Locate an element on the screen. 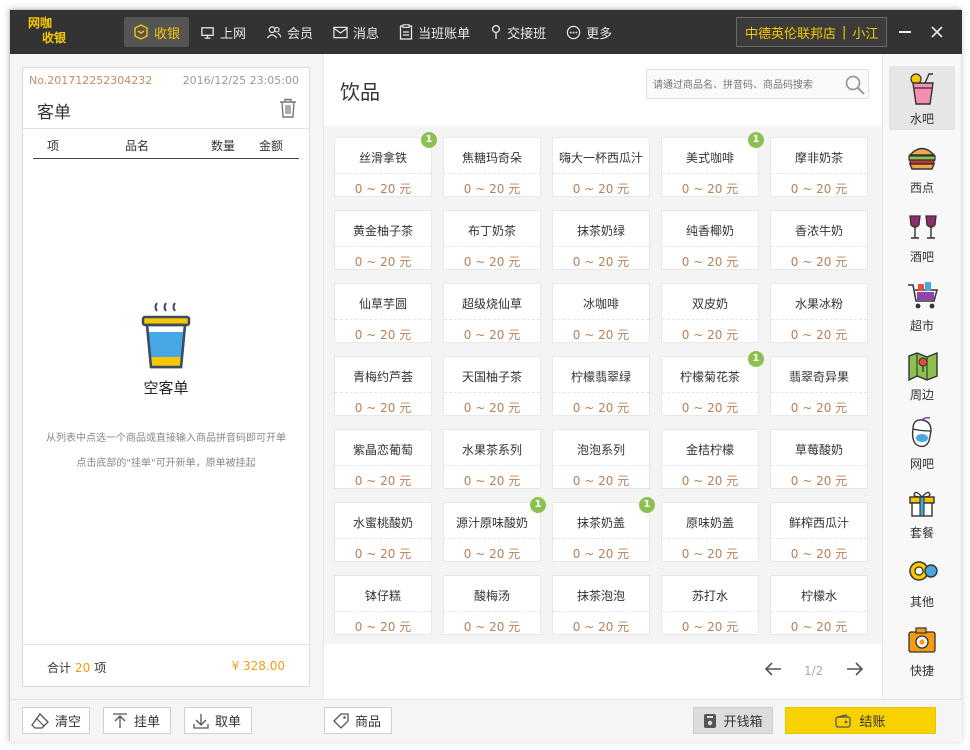 This screenshot has height=750, width=970. product-card: 水果冰粉 0 ~ 20 元 is located at coordinates (819, 313).